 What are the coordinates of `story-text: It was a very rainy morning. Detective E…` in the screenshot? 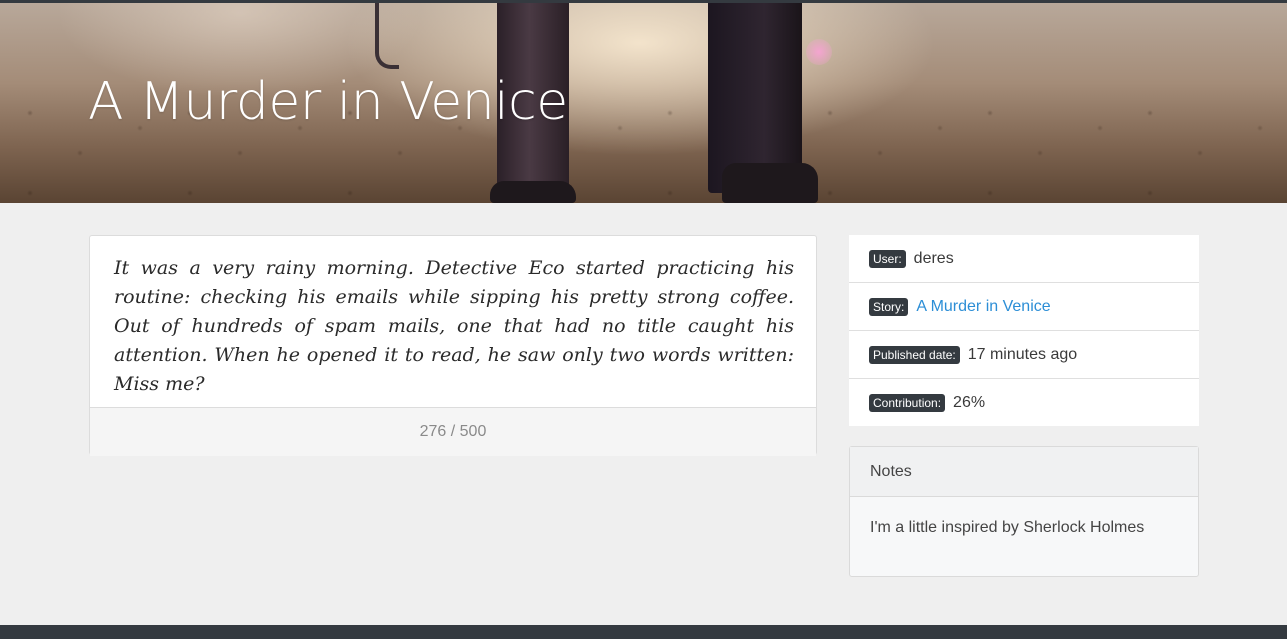 It's located at (454, 326).